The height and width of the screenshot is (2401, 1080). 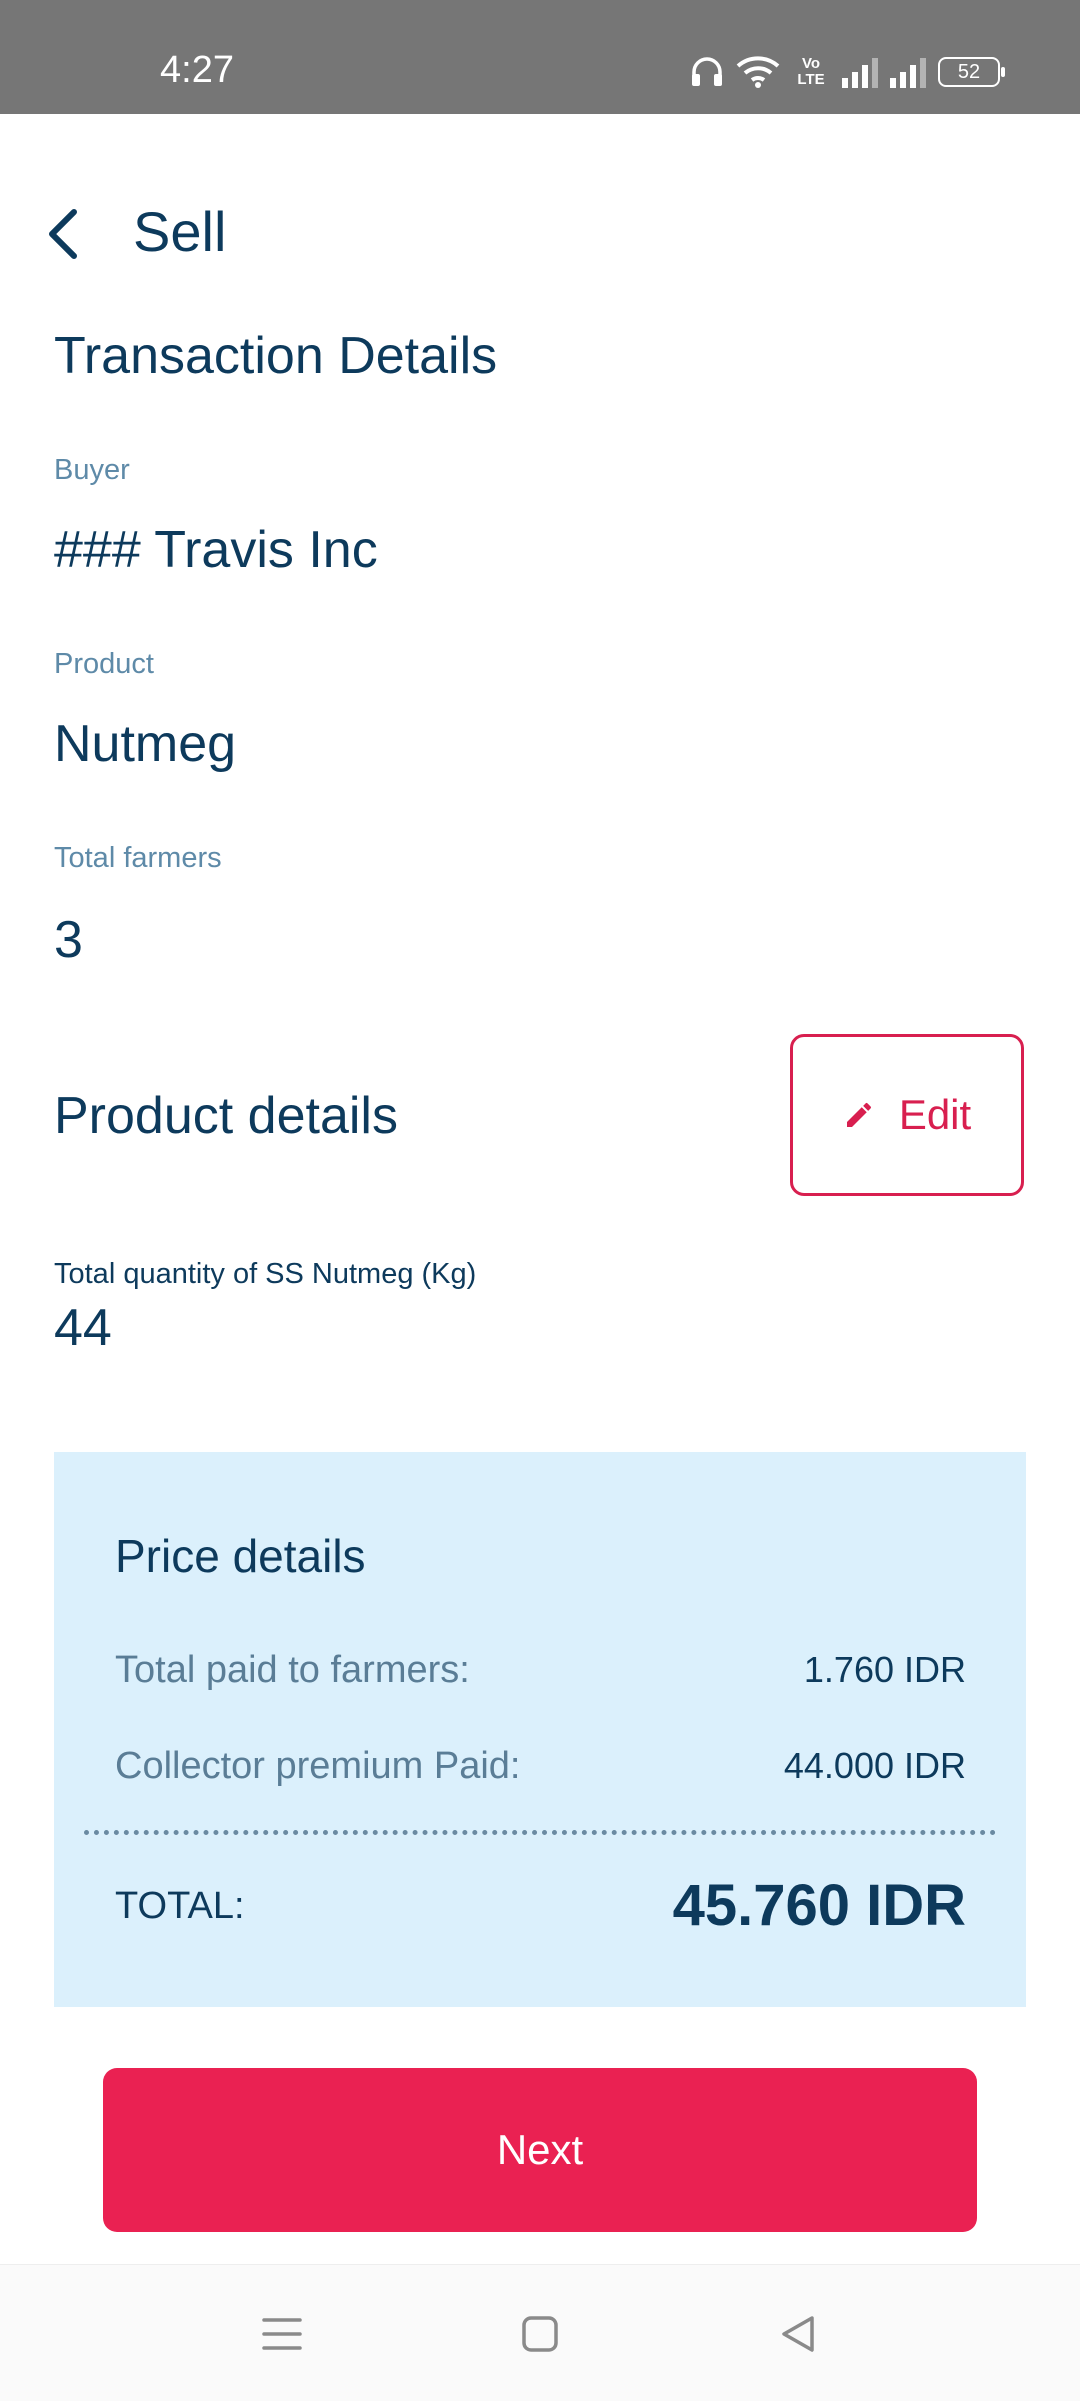 What do you see at coordinates (935, 1114) in the screenshot?
I see `edit-button-label: Edit` at bounding box center [935, 1114].